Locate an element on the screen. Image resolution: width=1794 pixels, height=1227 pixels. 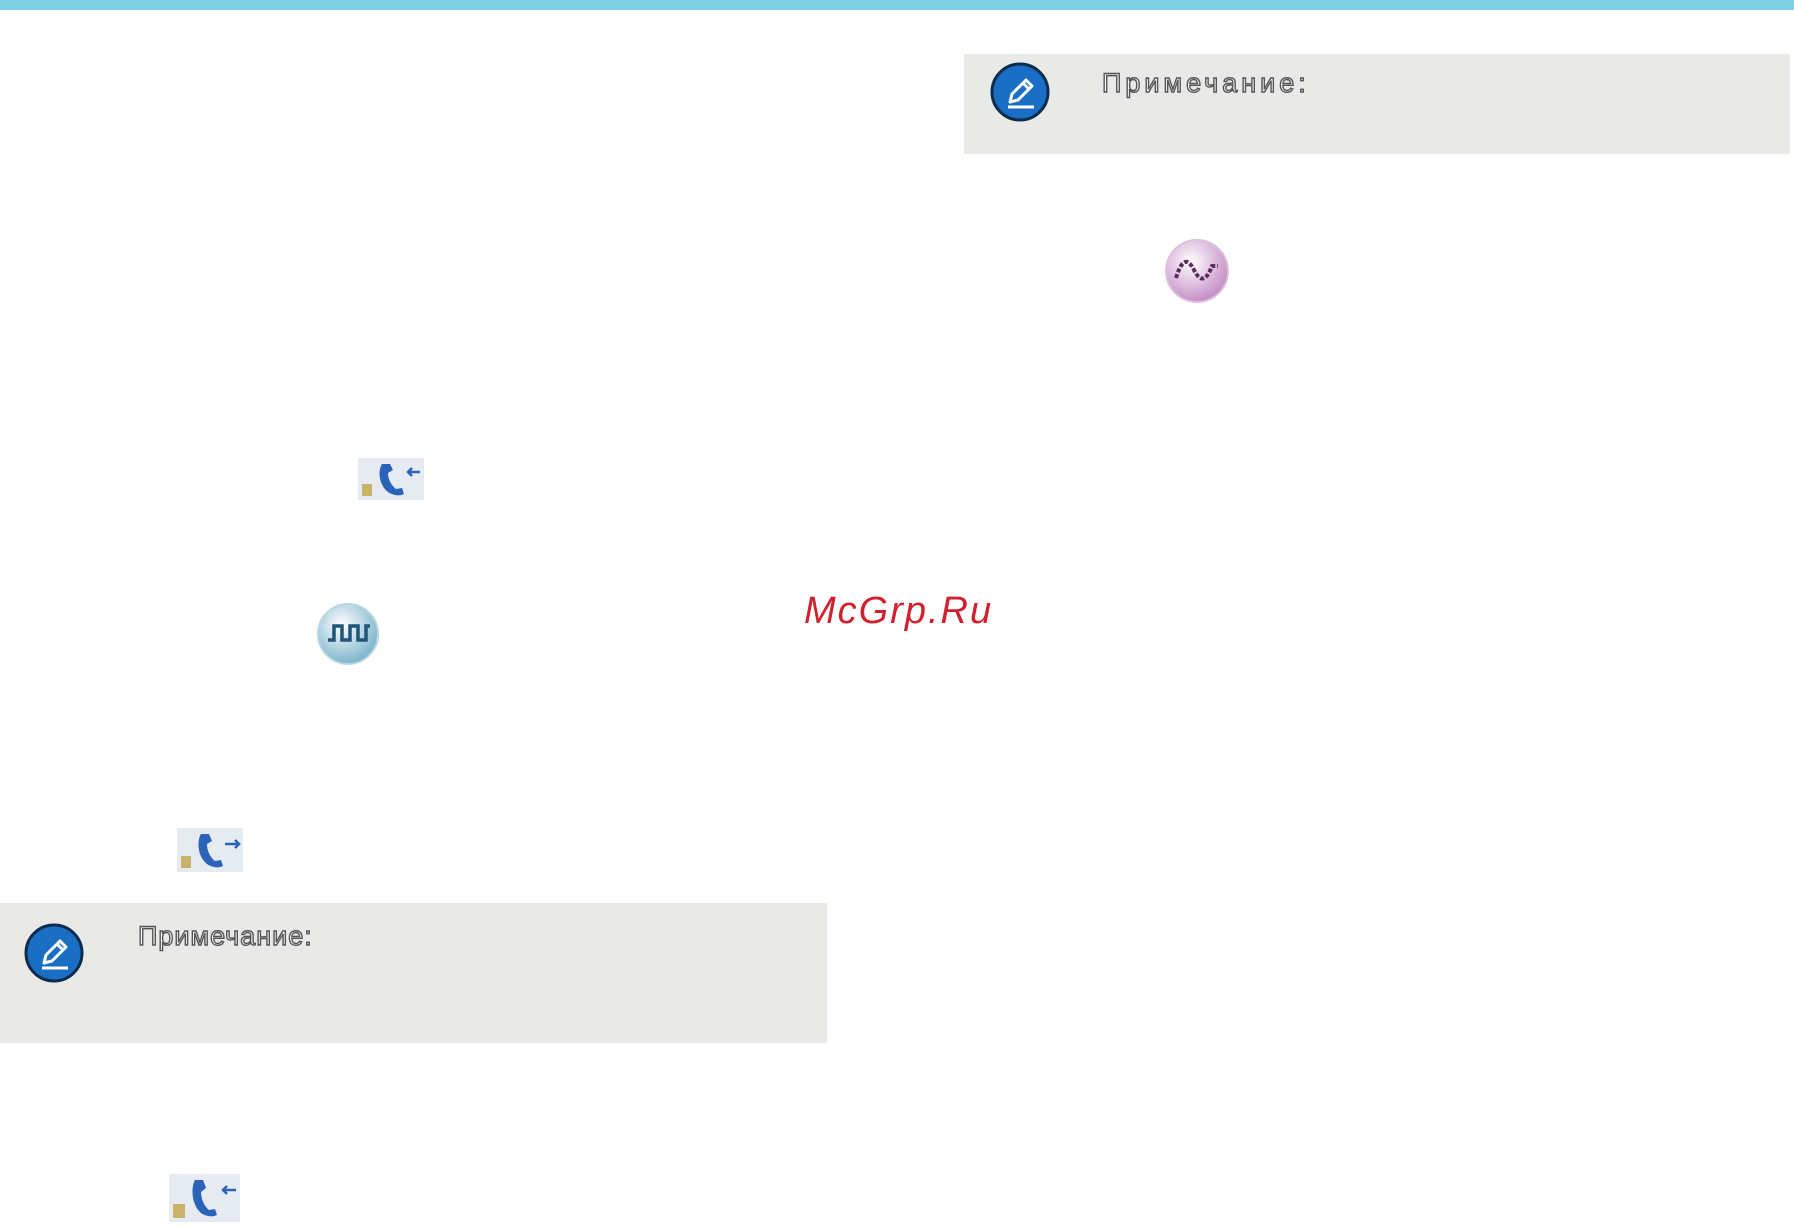
note-box-bottom: Примечание: is located at coordinates (413, 973).